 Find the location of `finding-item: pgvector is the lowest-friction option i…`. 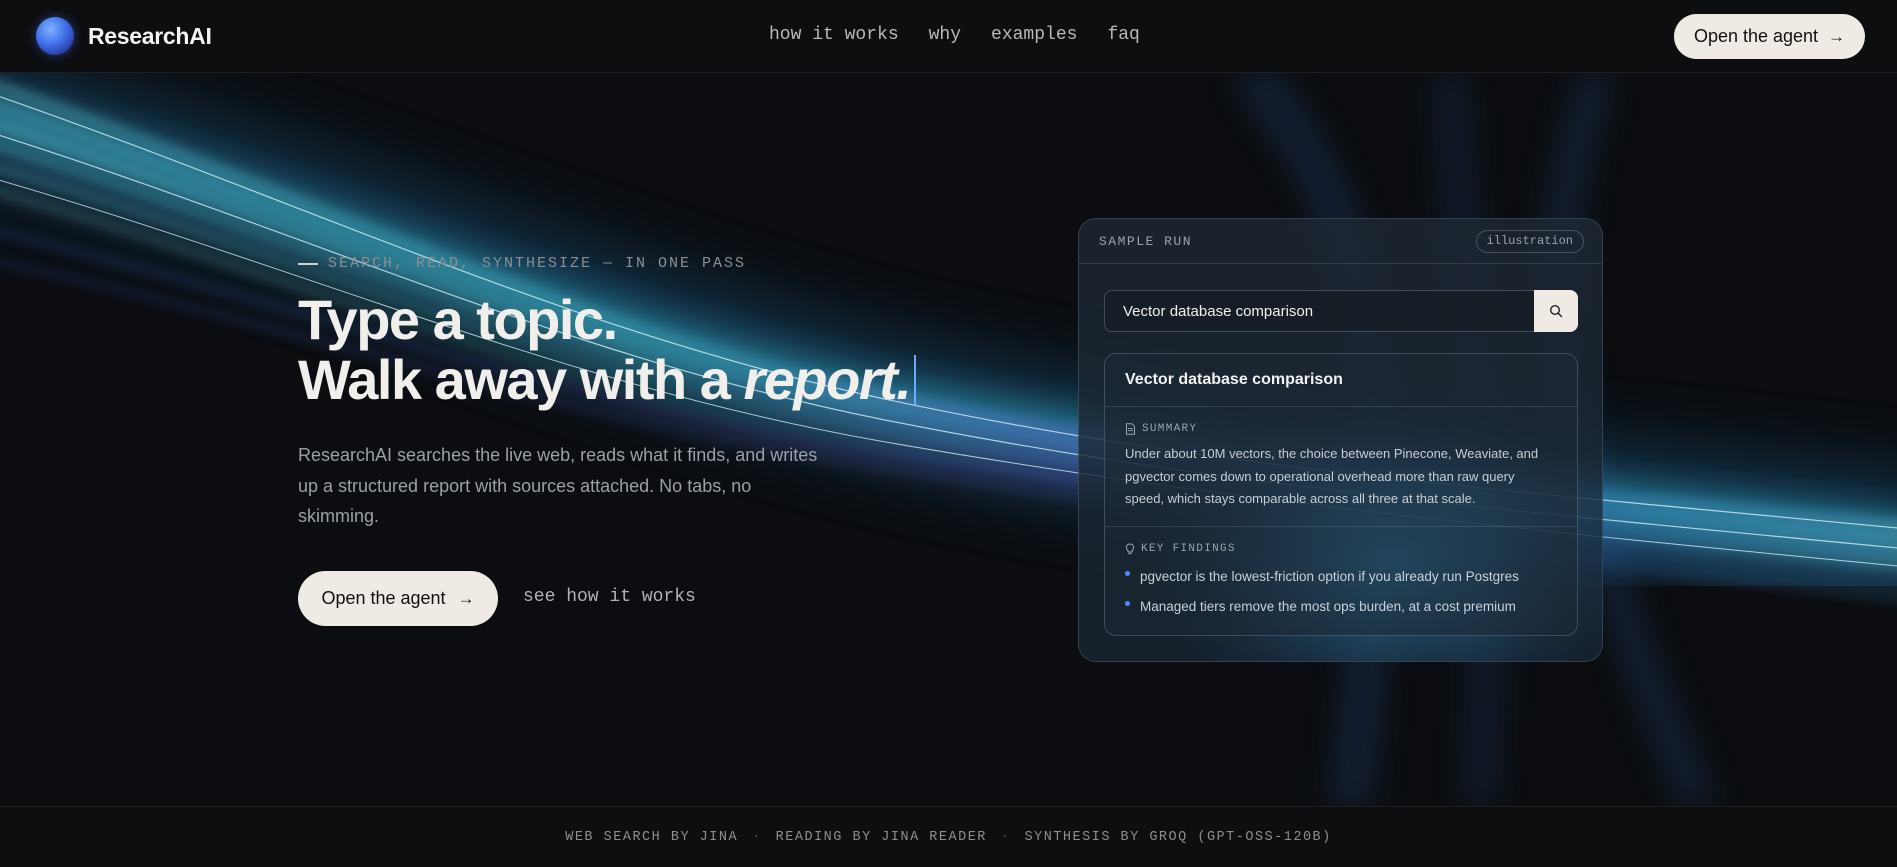

finding-item: pgvector is the lowest-friction option i… is located at coordinates (1341, 577).